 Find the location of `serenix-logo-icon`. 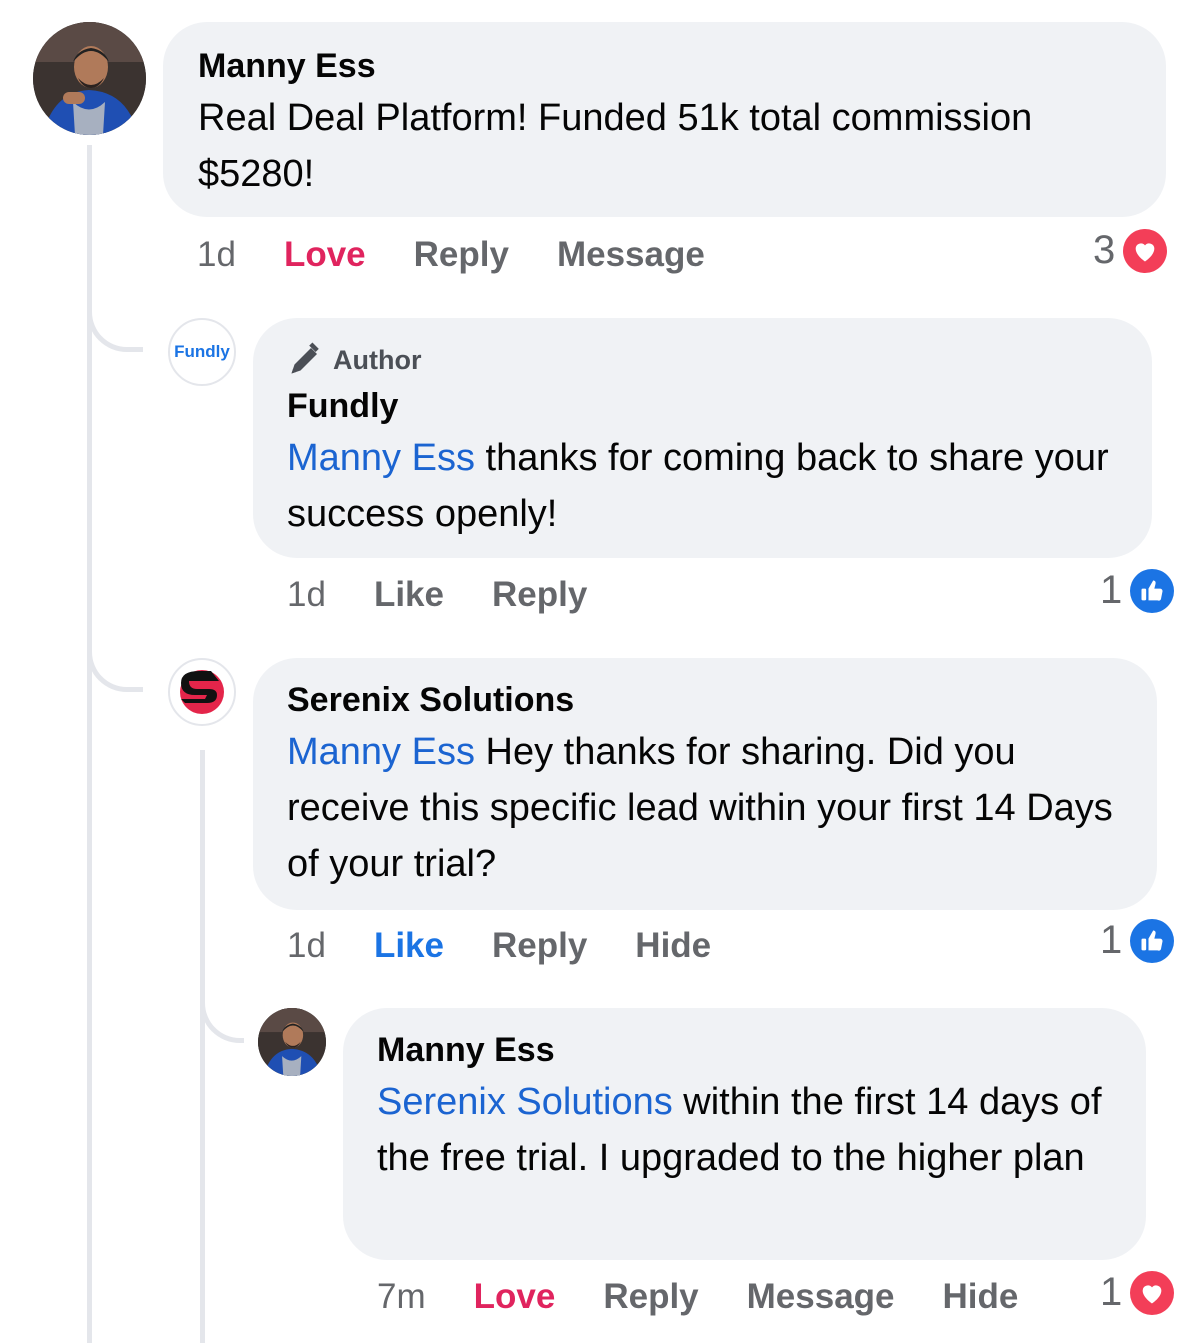

serenix-logo-icon is located at coordinates (202, 692).